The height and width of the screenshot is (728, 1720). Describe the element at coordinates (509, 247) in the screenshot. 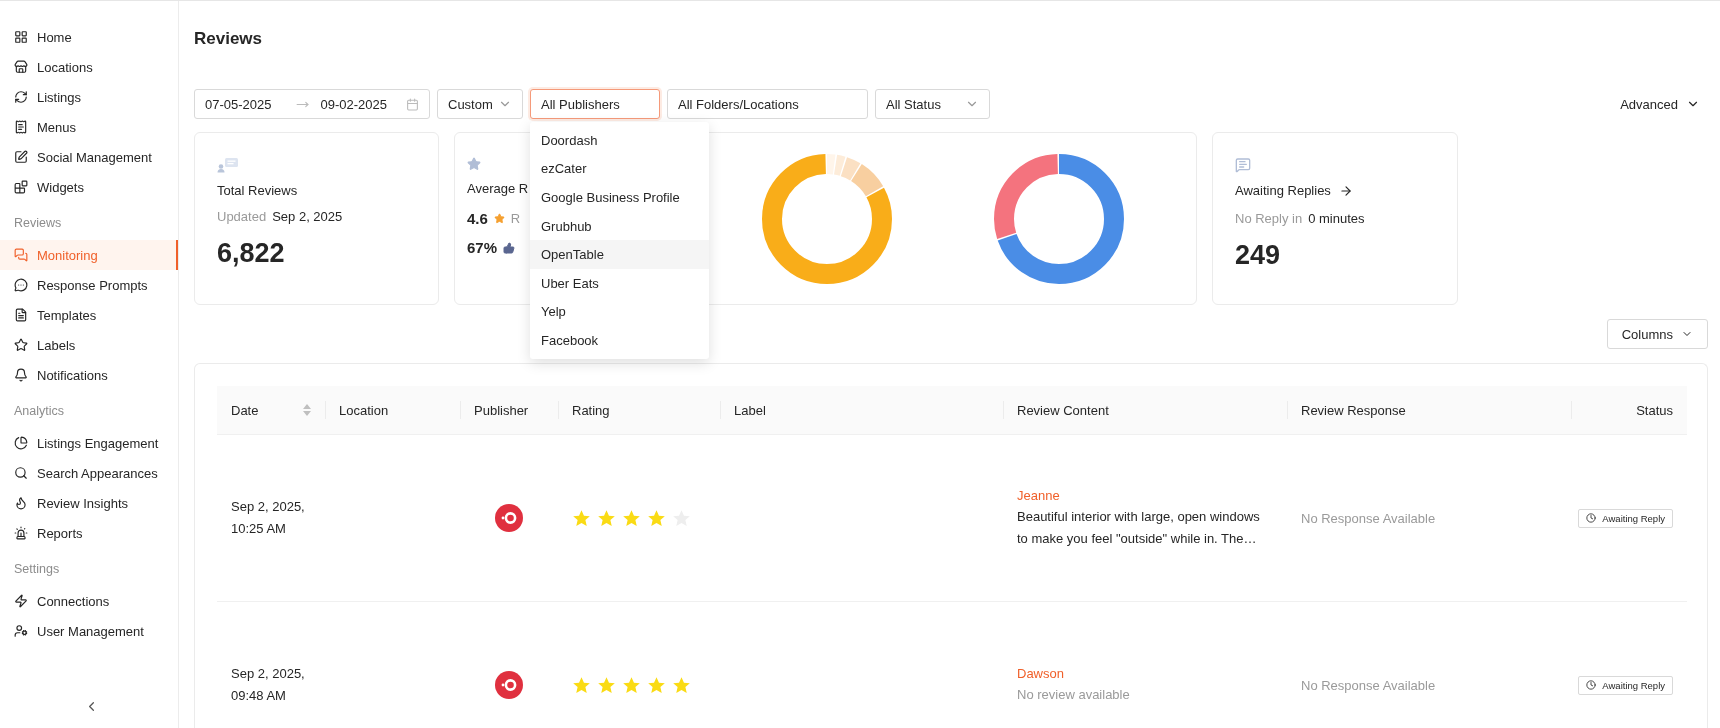

I see `thumbs-up-icon` at that location.